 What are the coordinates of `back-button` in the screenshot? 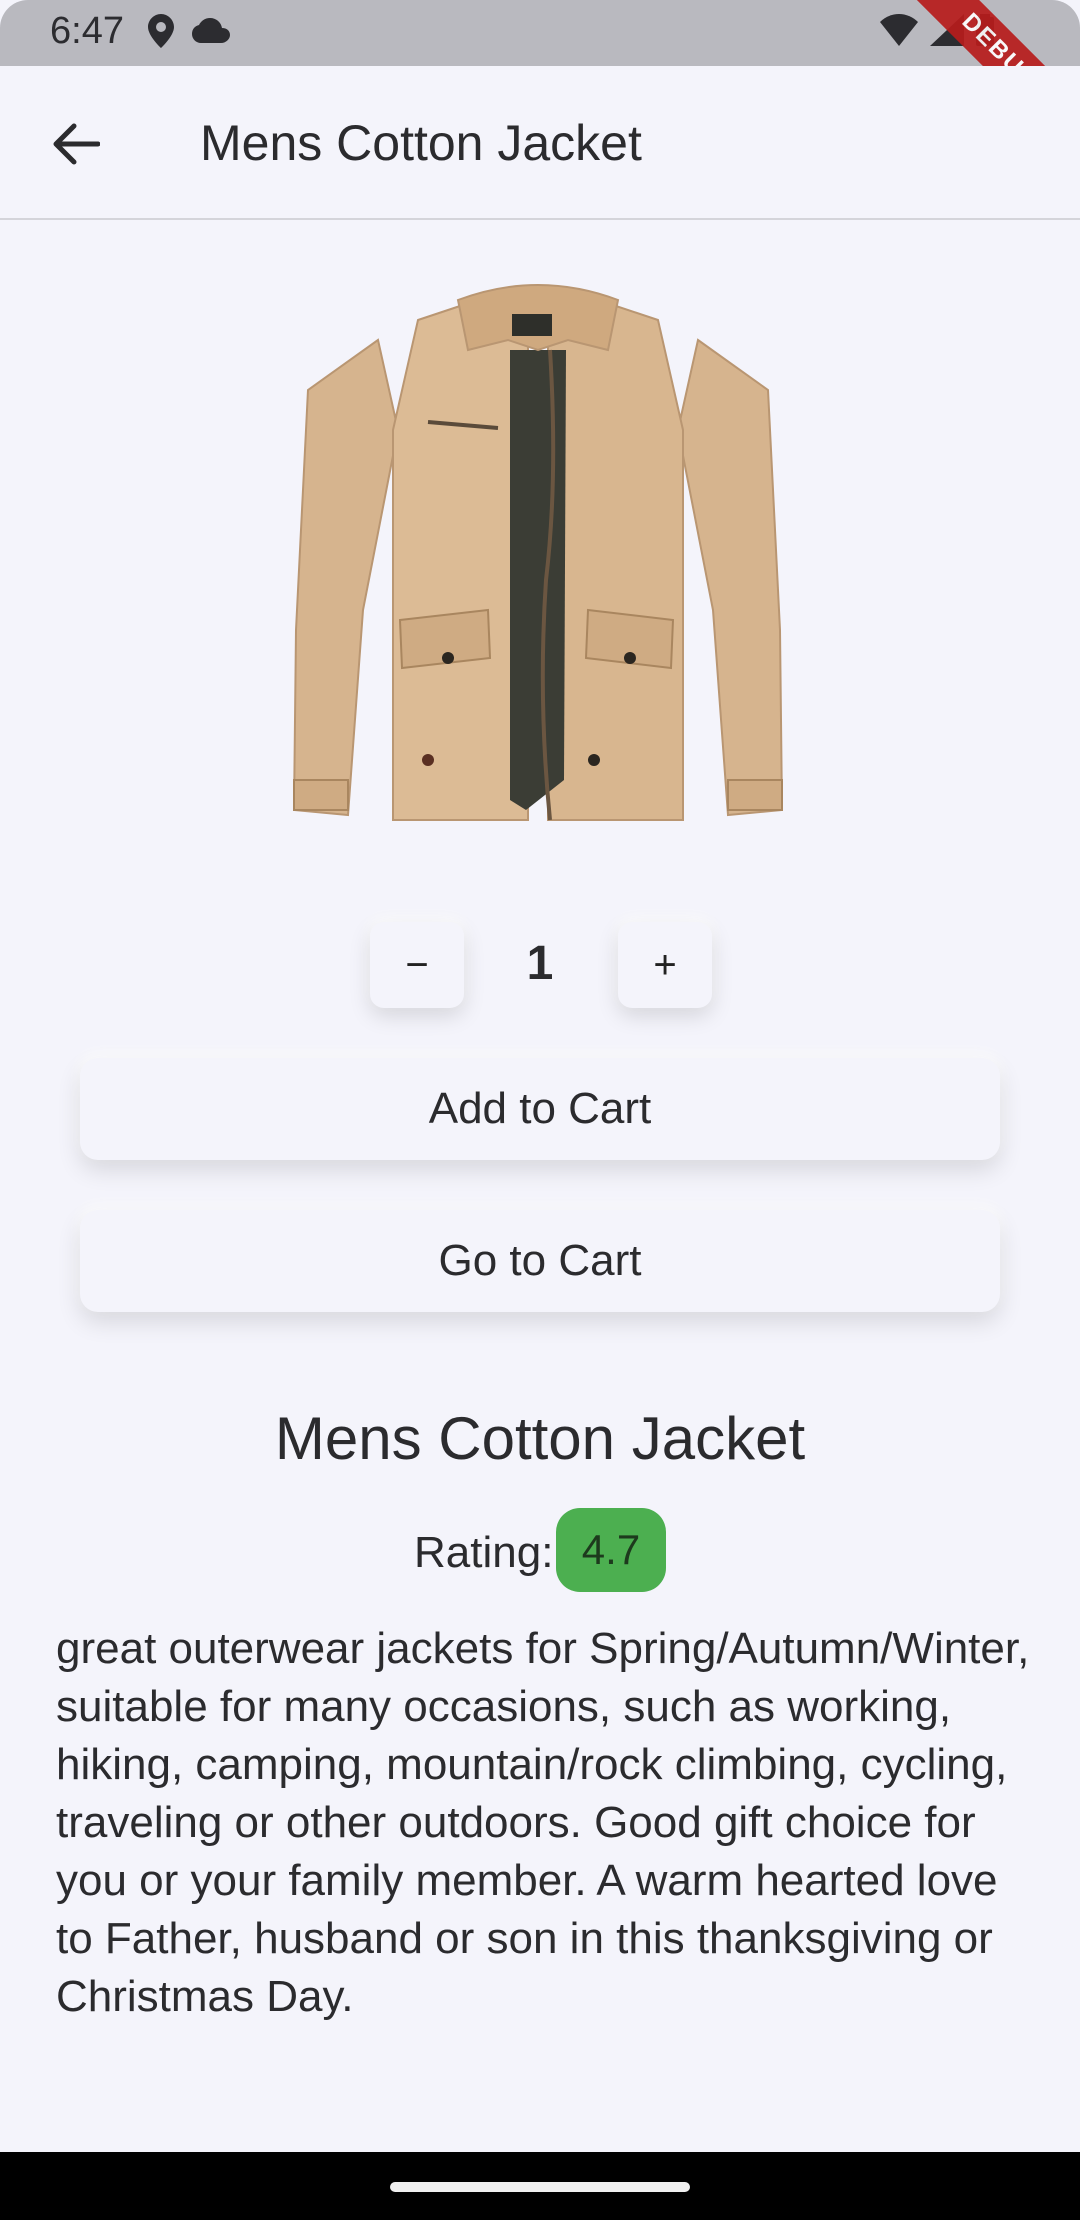 It's located at (76, 146).